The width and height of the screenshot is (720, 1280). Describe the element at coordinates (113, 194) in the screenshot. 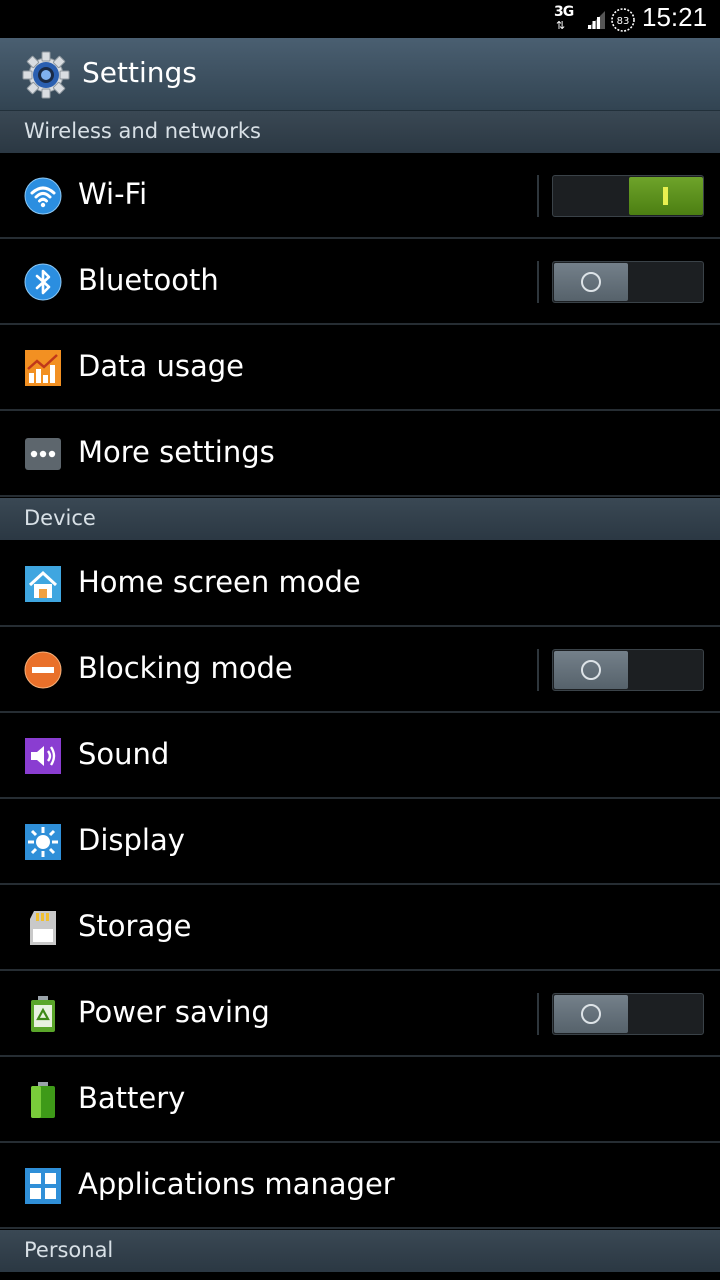

I see `settings-item-label: Wi-Fi` at that location.